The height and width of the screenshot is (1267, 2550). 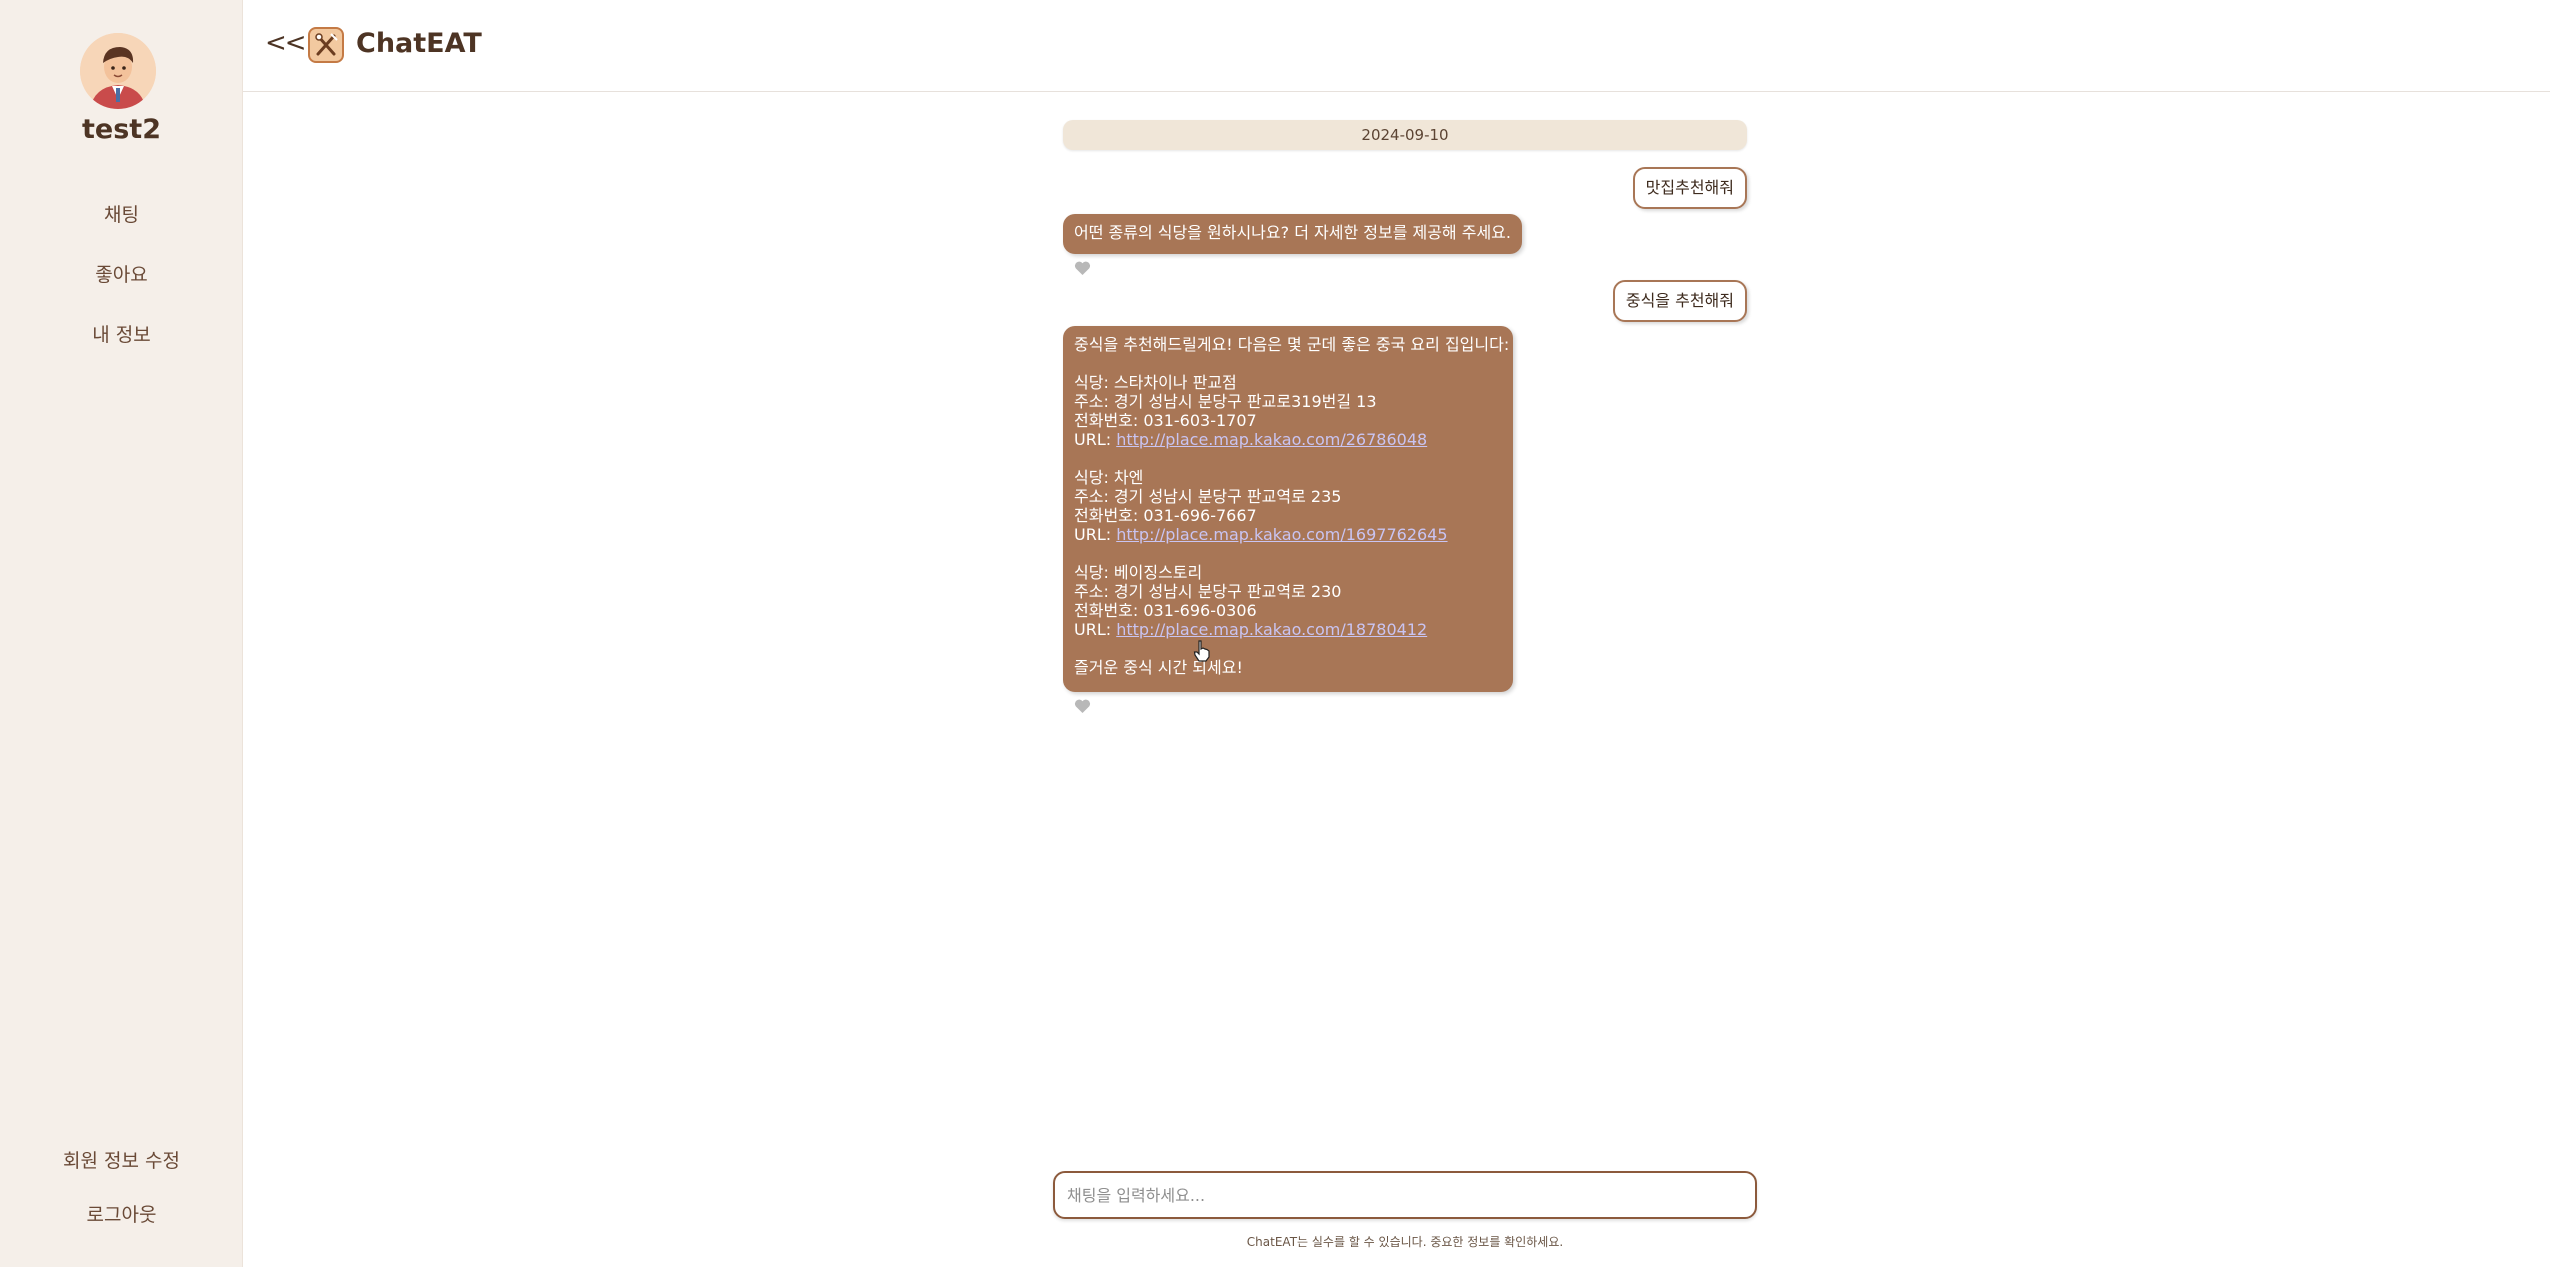 I want to click on avatar, so click(x=118, y=71).